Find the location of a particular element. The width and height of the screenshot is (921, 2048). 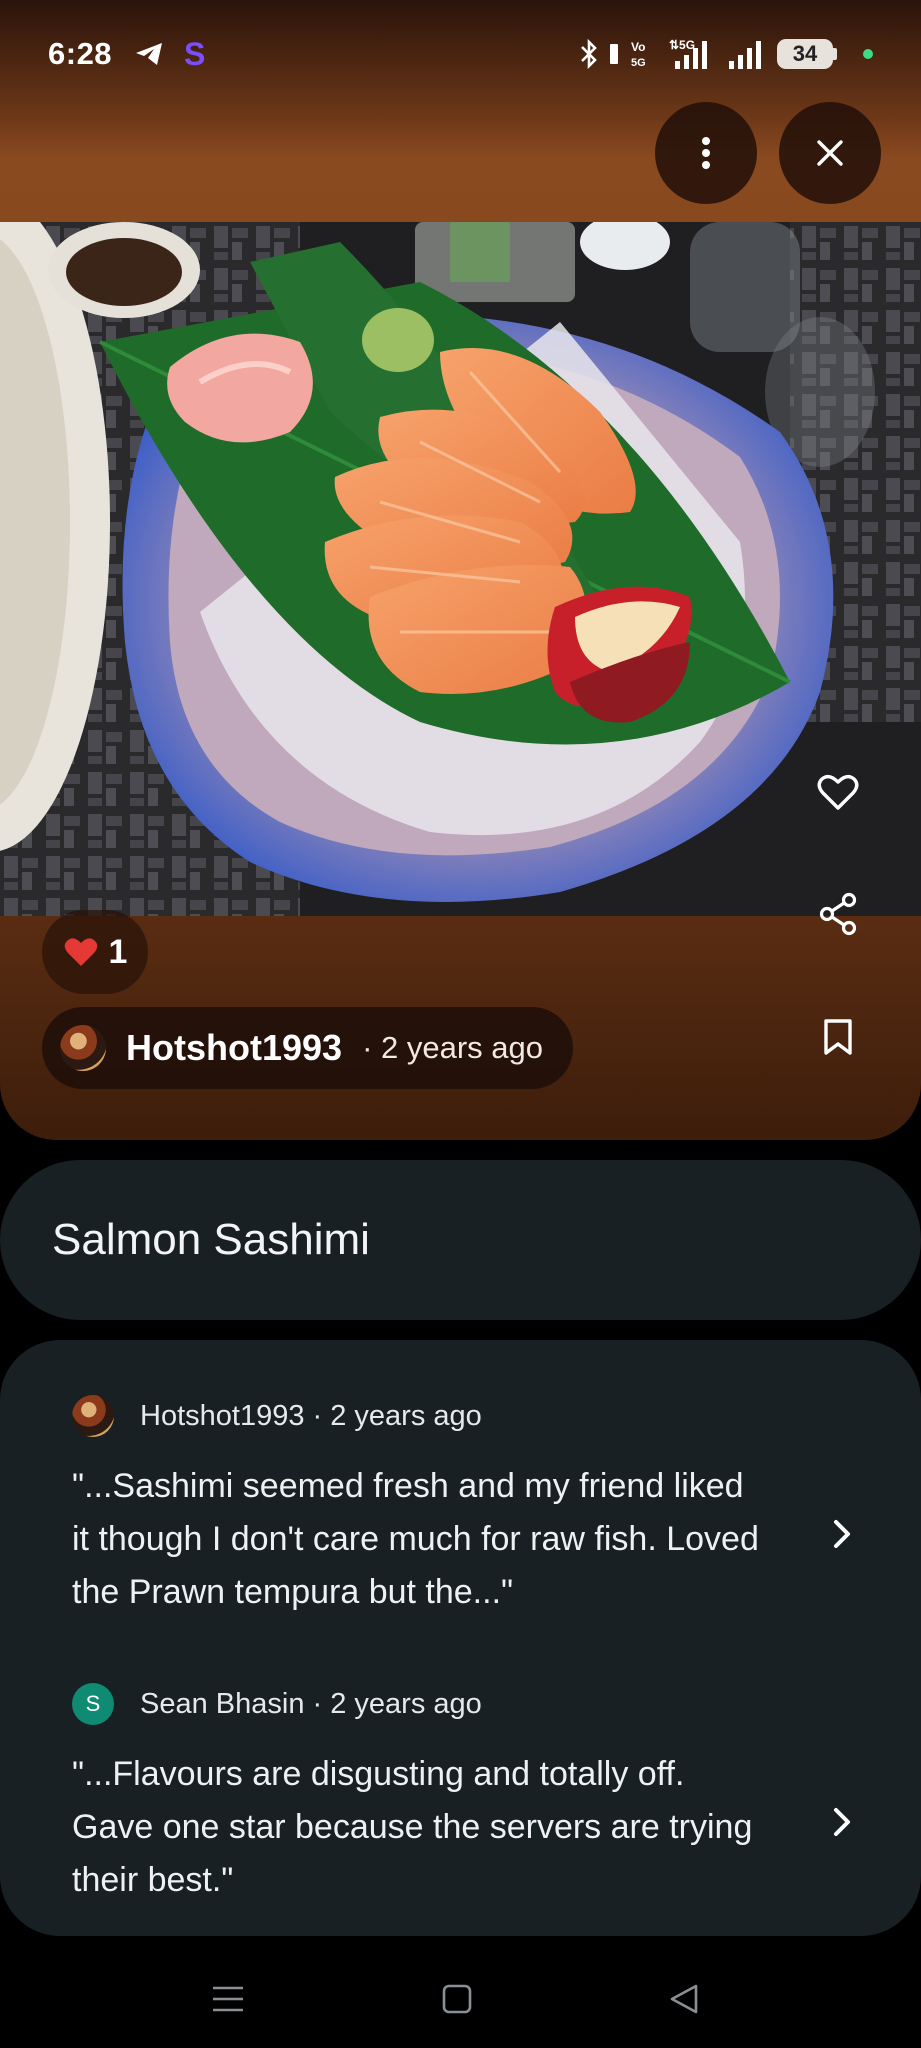

nav-back-button is located at coordinates (684, 1999).